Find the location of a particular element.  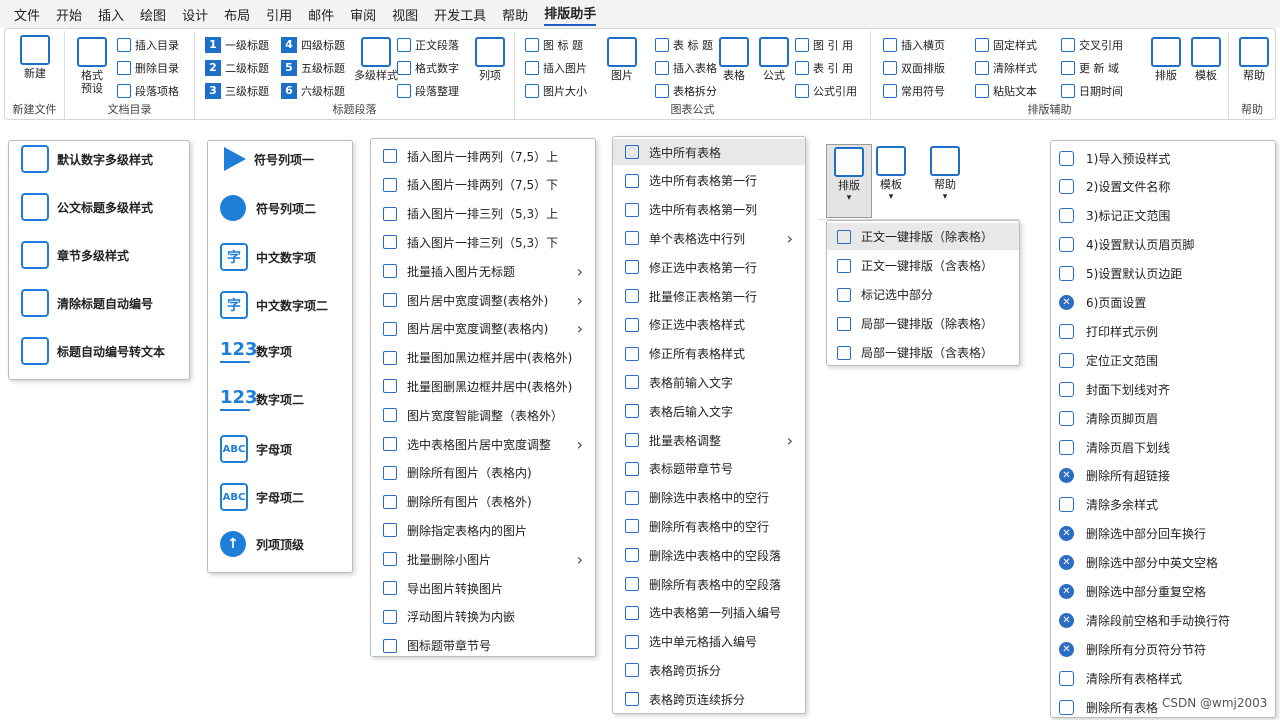

menu3-item: 浮动图片转换为内嵌 is located at coordinates (483, 617).